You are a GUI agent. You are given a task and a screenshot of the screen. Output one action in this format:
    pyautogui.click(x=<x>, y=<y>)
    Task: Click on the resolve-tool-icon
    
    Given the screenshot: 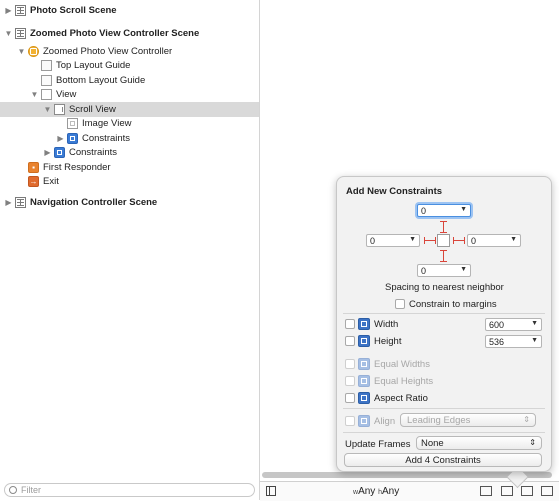 What is the action you would take?
    pyautogui.click(x=527, y=491)
    